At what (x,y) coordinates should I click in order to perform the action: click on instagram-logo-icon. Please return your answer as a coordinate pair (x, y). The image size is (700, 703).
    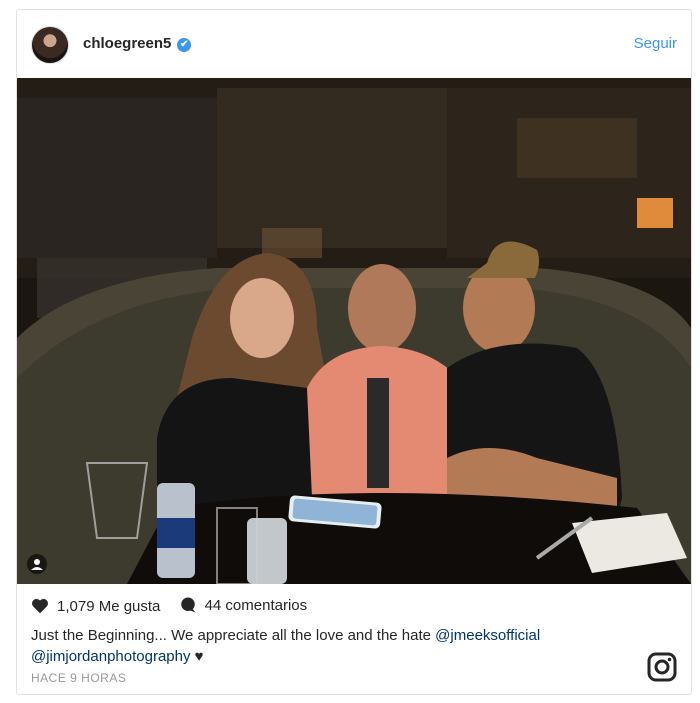
    Looking at the image, I should click on (662, 669).